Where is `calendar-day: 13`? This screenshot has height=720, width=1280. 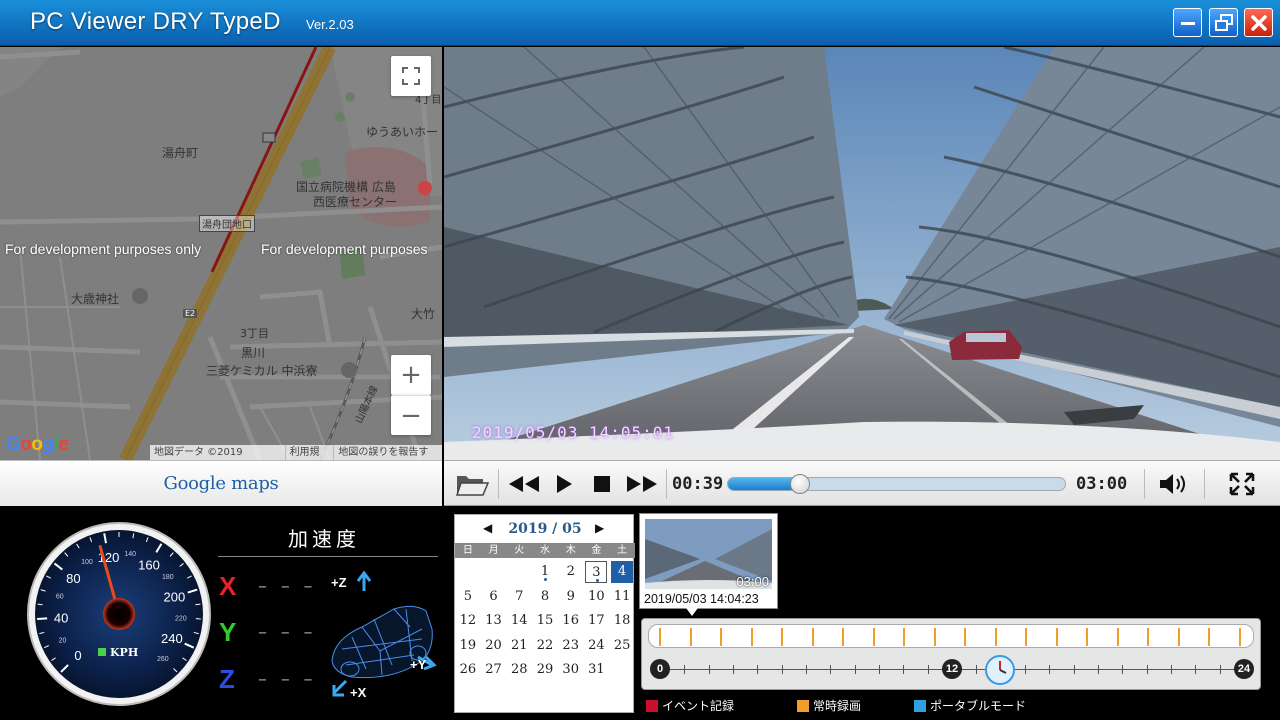 calendar-day: 13 is located at coordinates (494, 621).